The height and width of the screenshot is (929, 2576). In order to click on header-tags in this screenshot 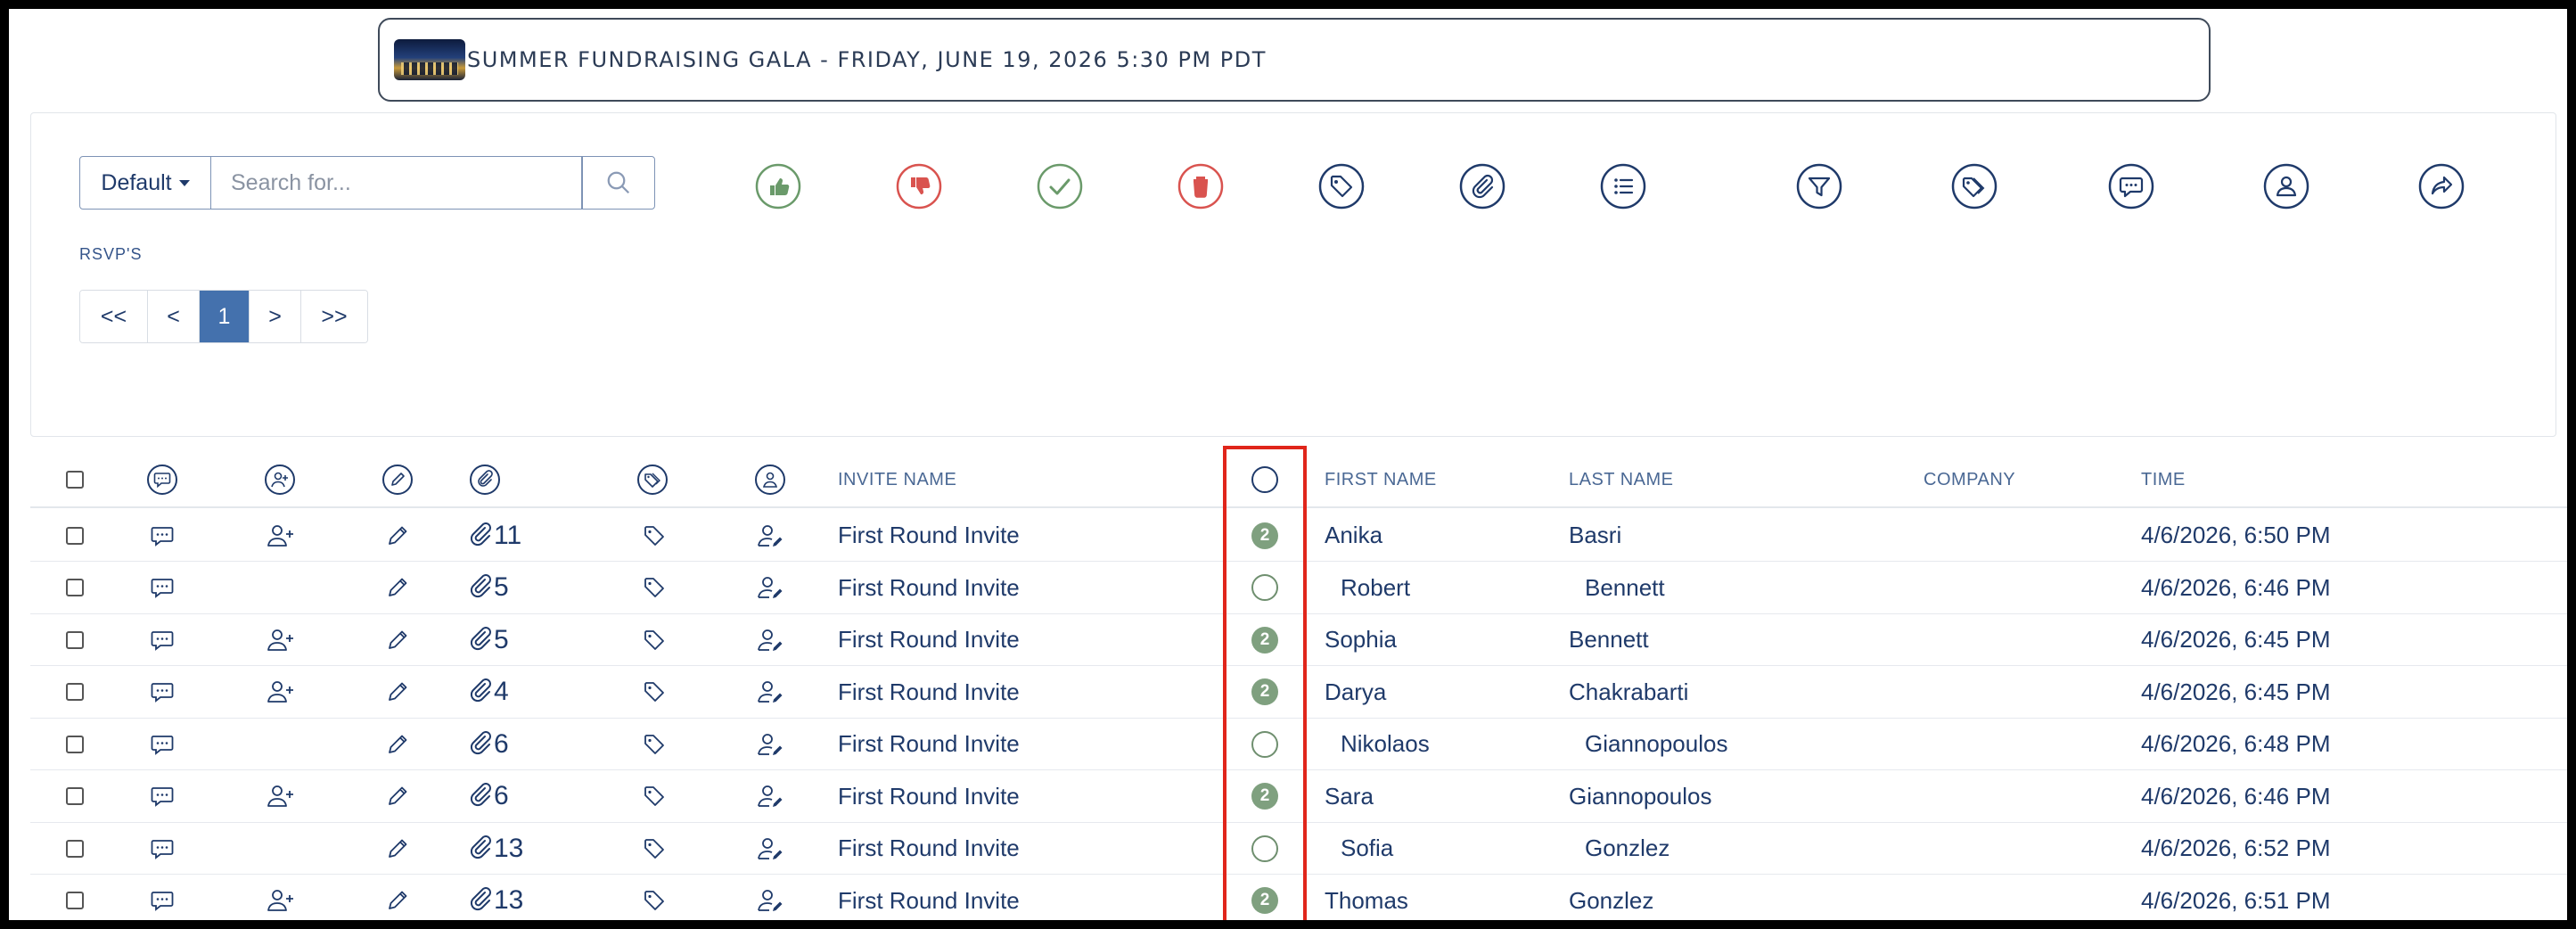, I will do `click(652, 479)`.